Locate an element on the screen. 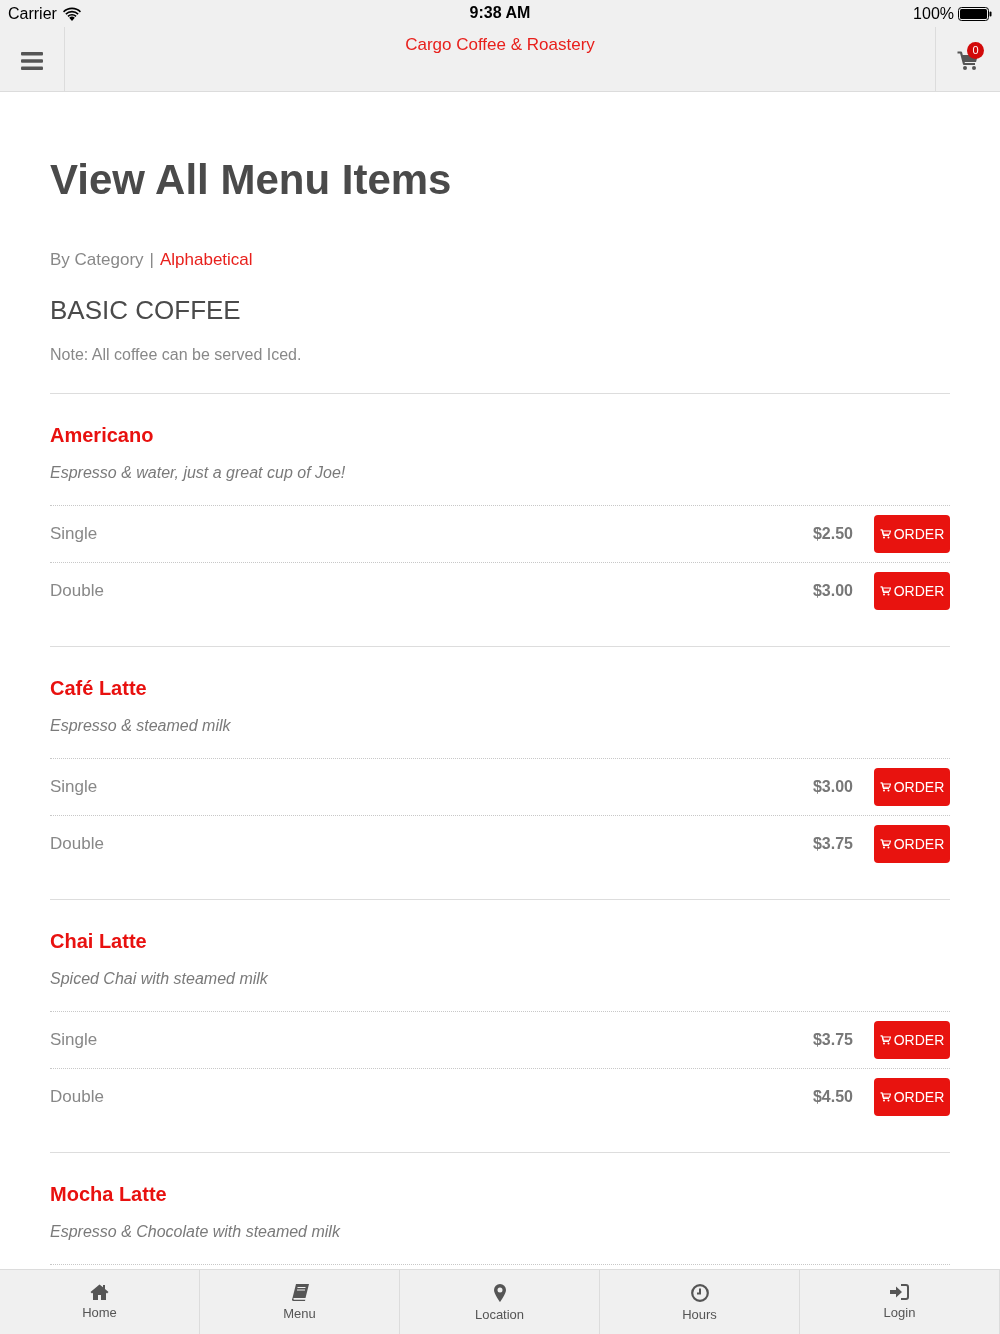 The image size is (1000, 1334). item-description: Spiced Chai with steamed milk is located at coordinates (159, 979).